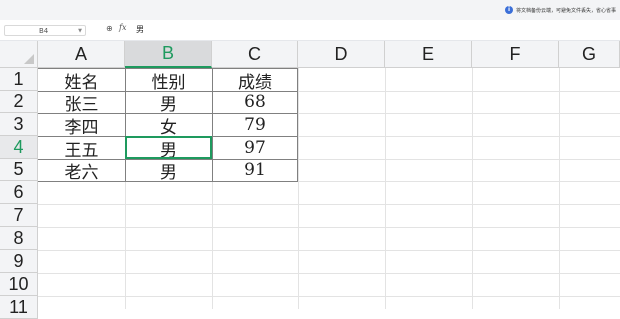 The image size is (620, 319). What do you see at coordinates (80, 31) in the screenshot?
I see `chevron-down-icon: ▼` at bounding box center [80, 31].